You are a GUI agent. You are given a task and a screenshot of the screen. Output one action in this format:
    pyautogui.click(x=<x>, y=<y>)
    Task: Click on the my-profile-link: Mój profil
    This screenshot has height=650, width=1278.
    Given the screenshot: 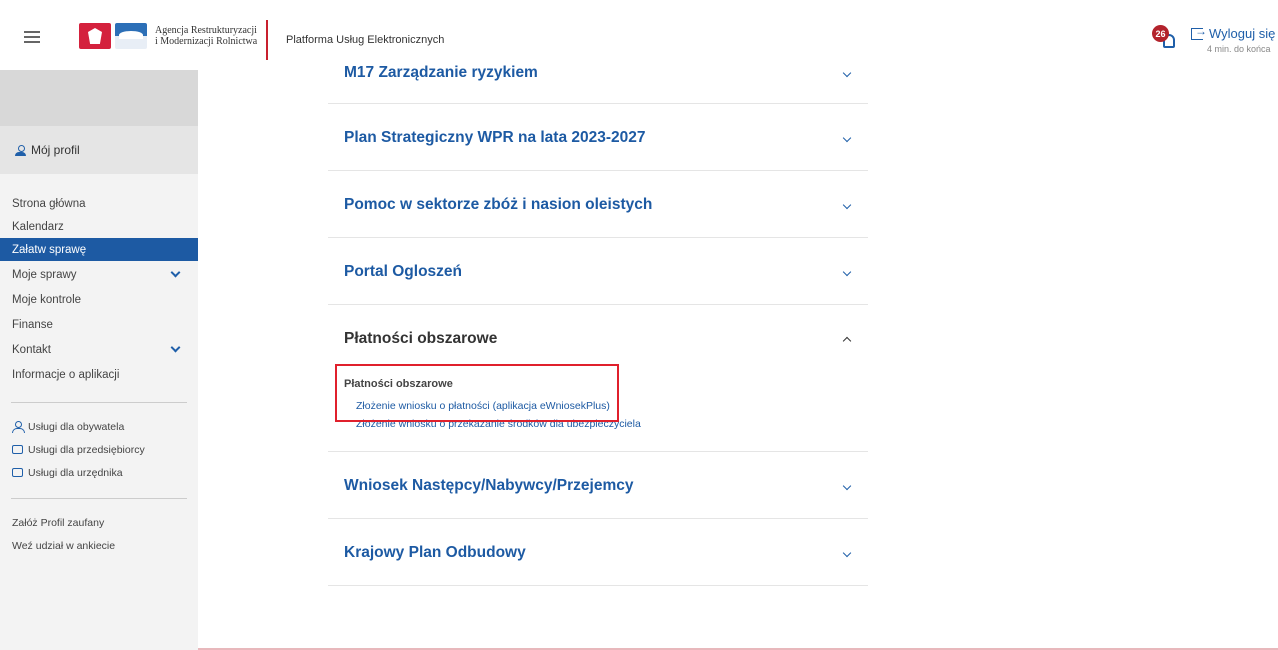 What is the action you would take?
    pyautogui.click(x=99, y=150)
    